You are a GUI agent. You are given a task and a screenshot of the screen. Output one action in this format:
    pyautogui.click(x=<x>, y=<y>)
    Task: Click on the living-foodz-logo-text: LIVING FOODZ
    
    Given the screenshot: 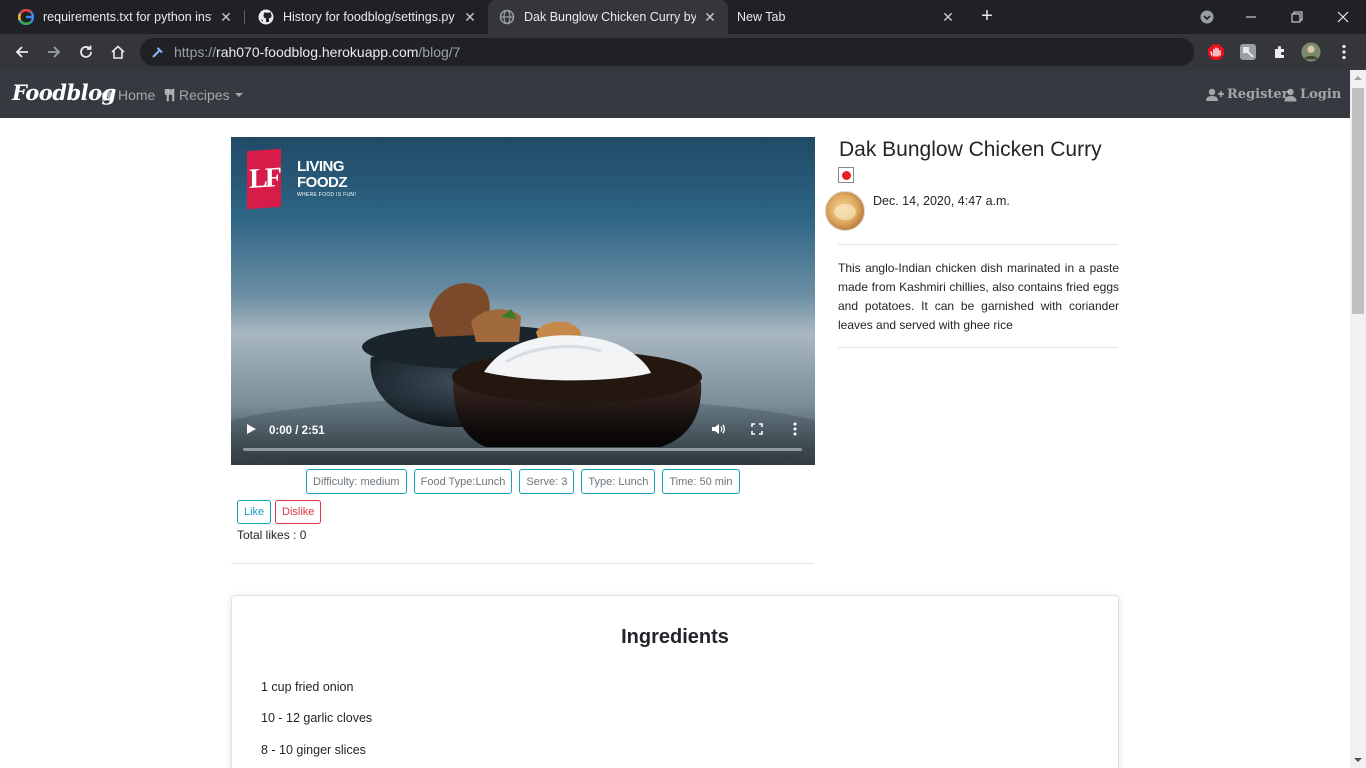 What is the action you would take?
    pyautogui.click(x=322, y=174)
    